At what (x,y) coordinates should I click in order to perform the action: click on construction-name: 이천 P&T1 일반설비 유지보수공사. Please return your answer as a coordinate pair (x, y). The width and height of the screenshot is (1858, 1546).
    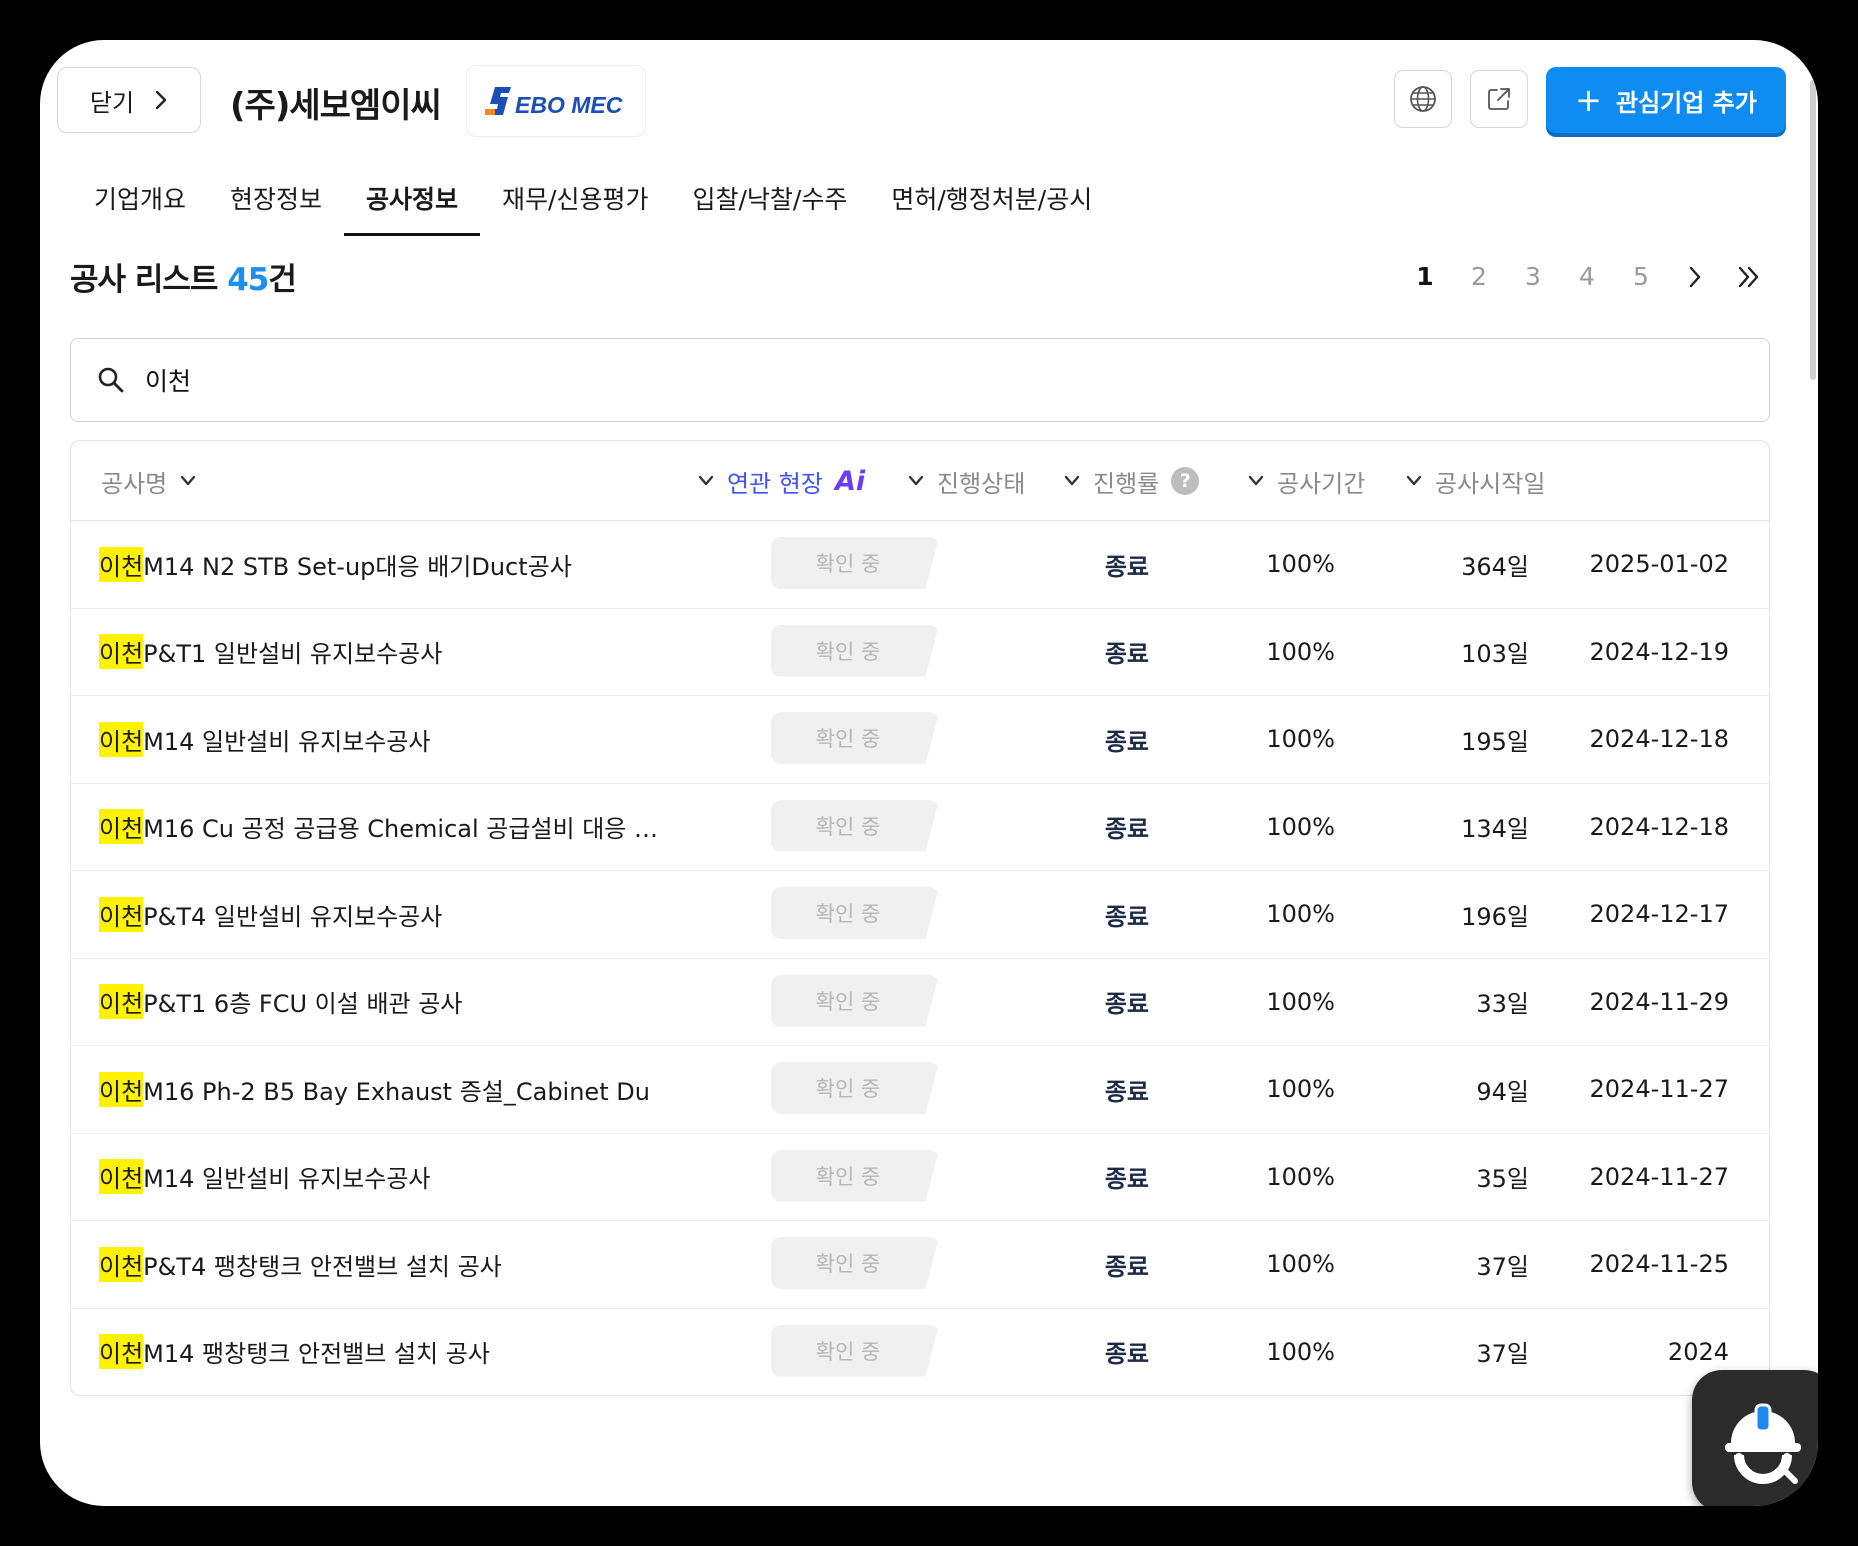
    Looking at the image, I should click on (379, 652).